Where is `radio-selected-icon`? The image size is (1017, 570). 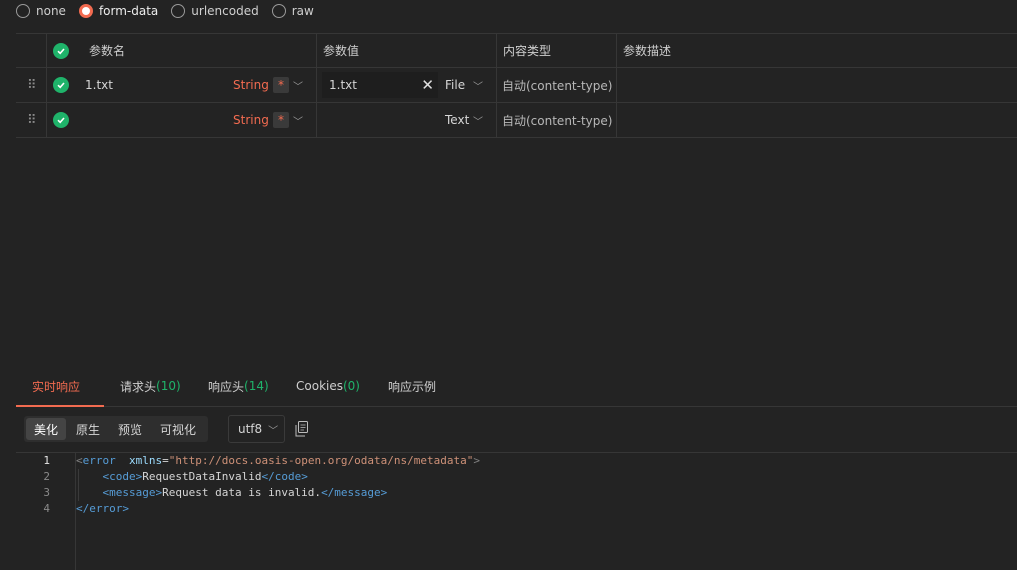 radio-selected-icon is located at coordinates (85, 11).